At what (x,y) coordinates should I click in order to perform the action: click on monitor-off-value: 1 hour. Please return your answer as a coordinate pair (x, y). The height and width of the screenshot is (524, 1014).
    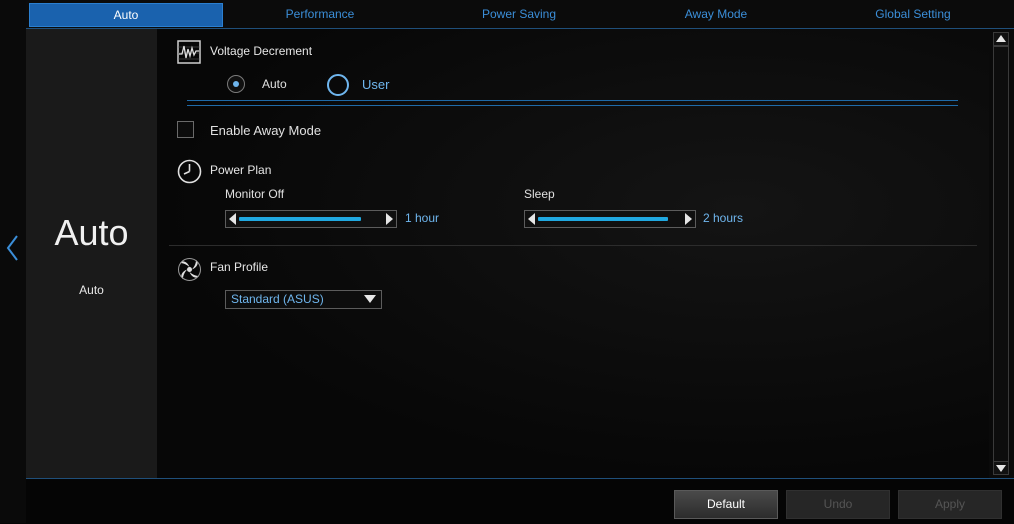
    Looking at the image, I should click on (422, 218).